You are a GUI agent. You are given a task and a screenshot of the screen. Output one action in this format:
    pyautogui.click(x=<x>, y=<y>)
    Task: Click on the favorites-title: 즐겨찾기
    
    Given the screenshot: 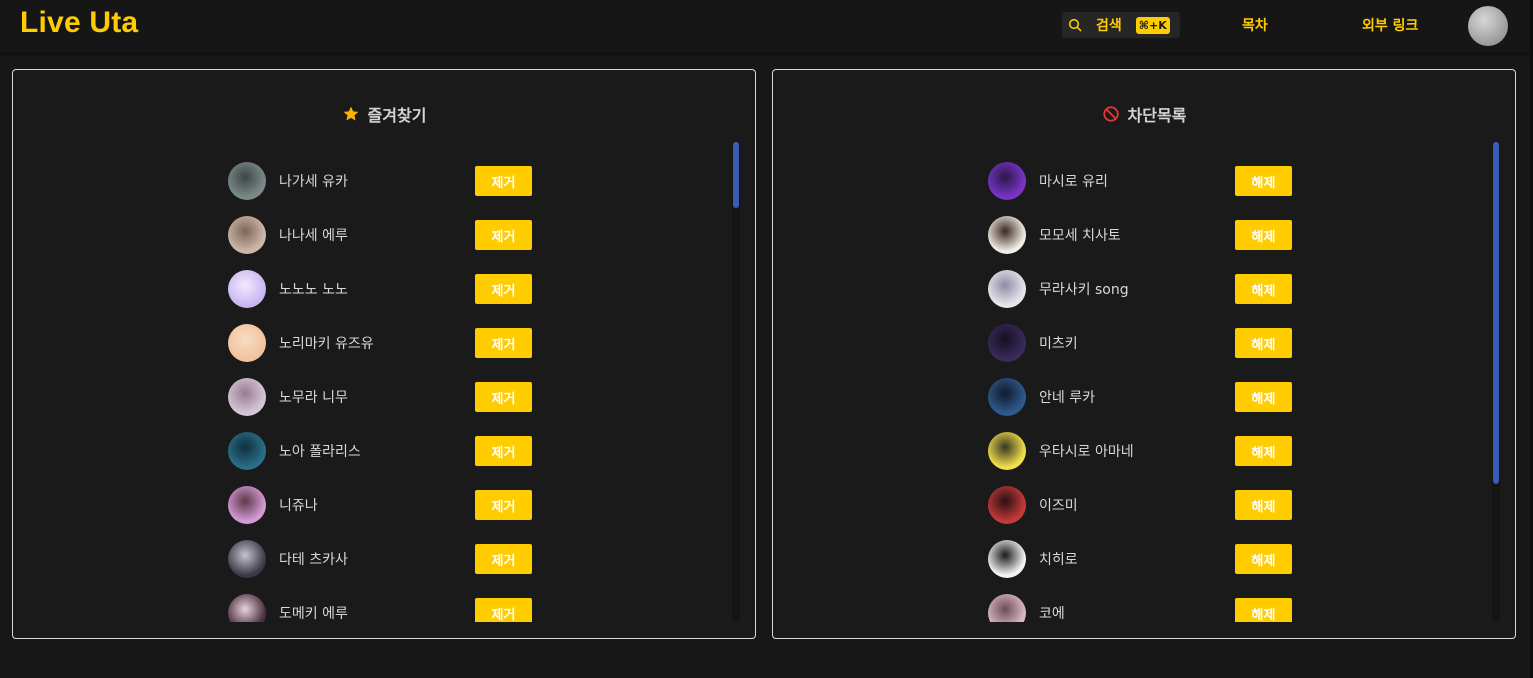 What is the action you would take?
    pyautogui.click(x=384, y=114)
    